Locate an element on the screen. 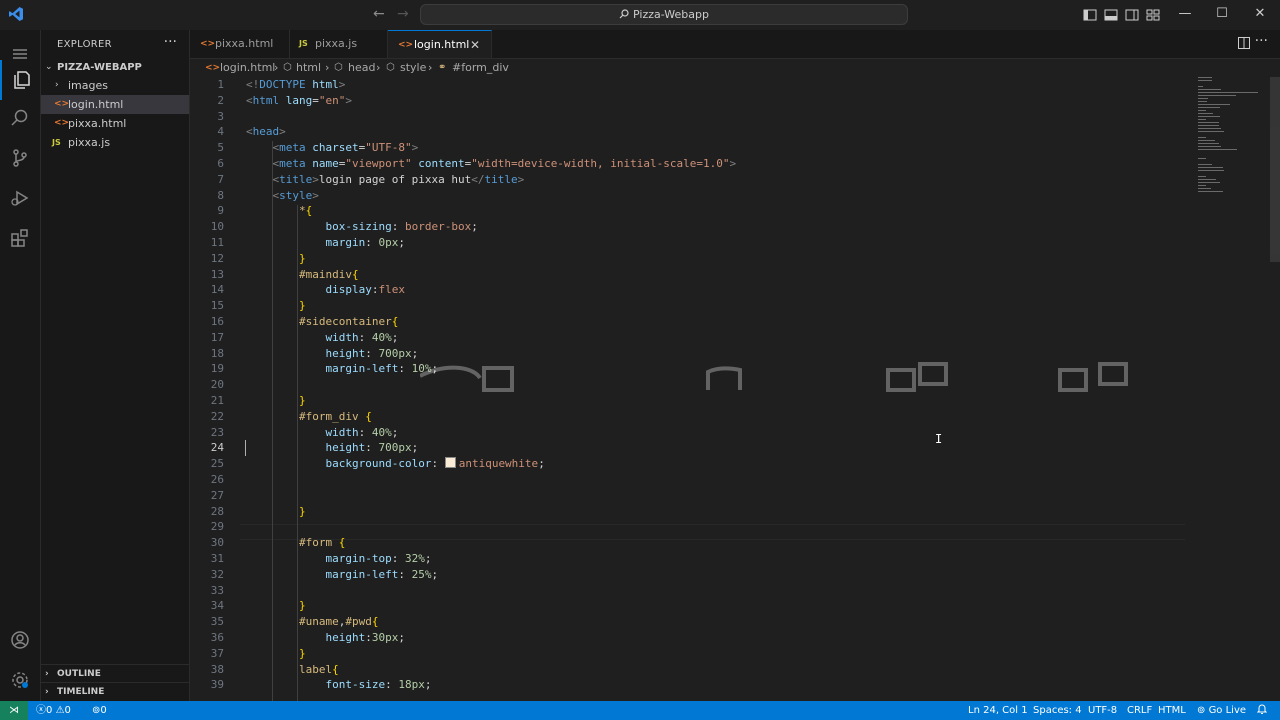 Image resolution: width=1280 pixels, height=720 pixels. ports-indicator: ⊚0 is located at coordinates (99, 710).